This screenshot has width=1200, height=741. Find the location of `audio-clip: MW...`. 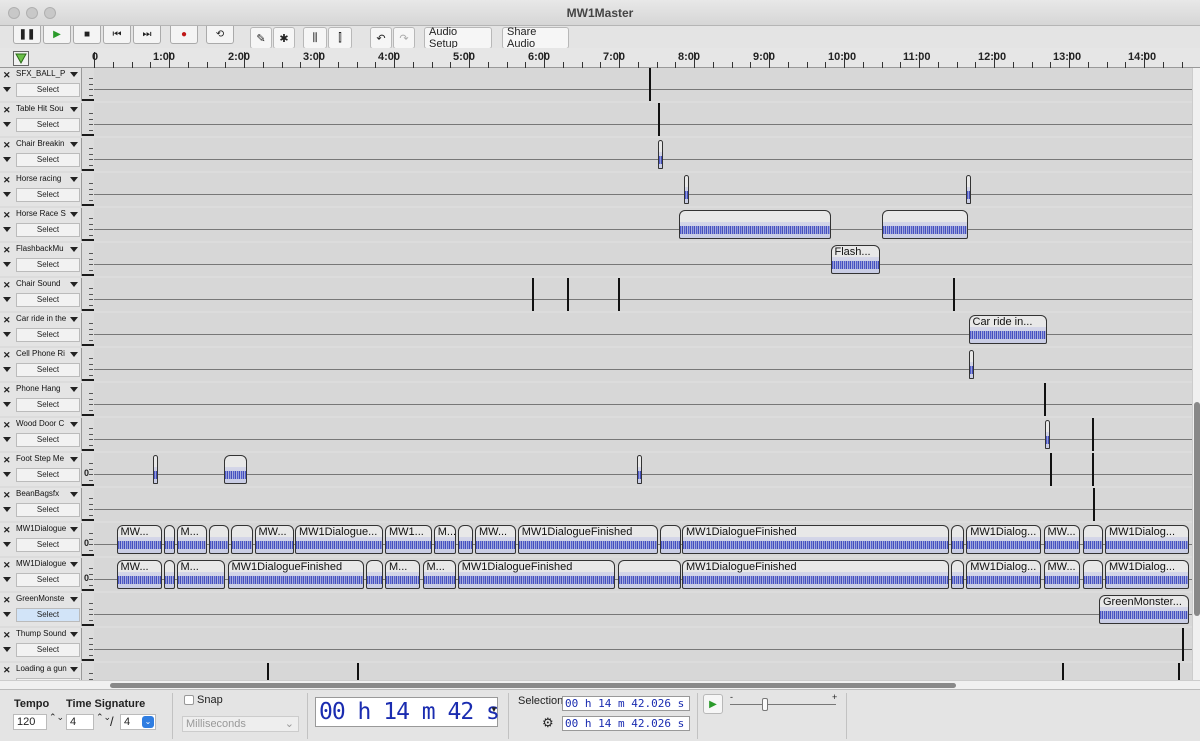

audio-clip: MW... is located at coordinates (139, 539).